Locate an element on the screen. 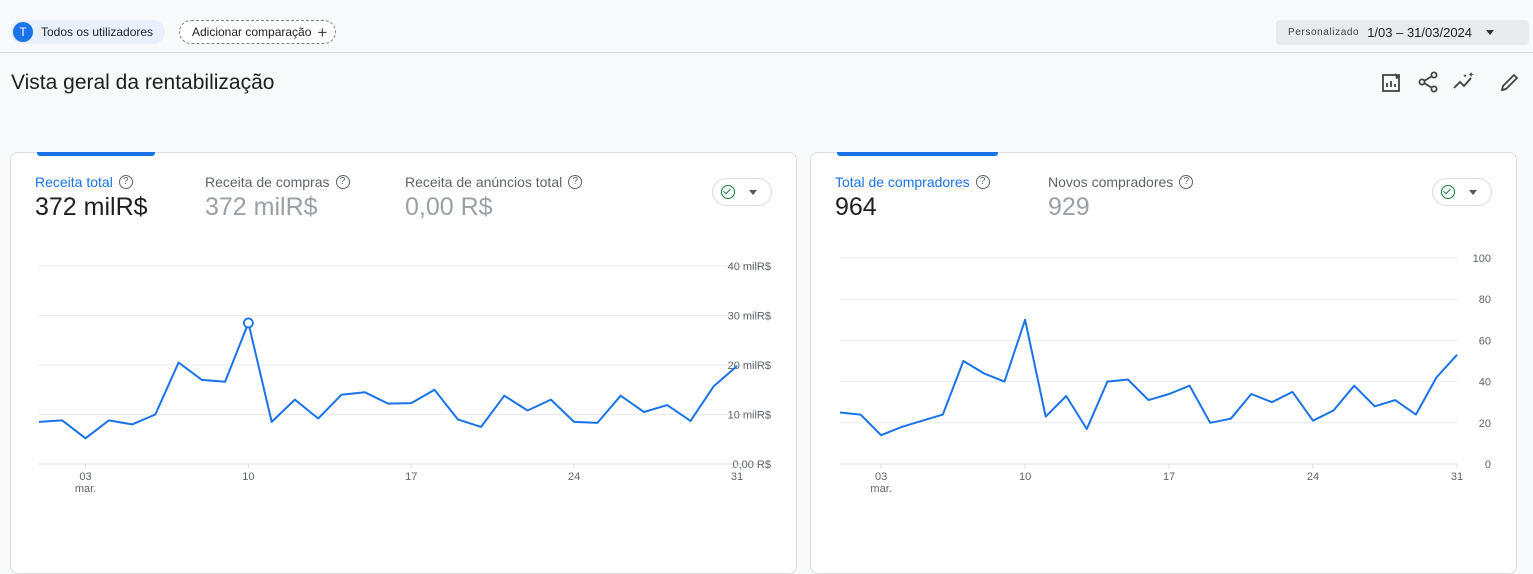 This screenshot has width=1533, height=574. date-range-value: 1/03 – 31/03/2024 is located at coordinates (1420, 32).